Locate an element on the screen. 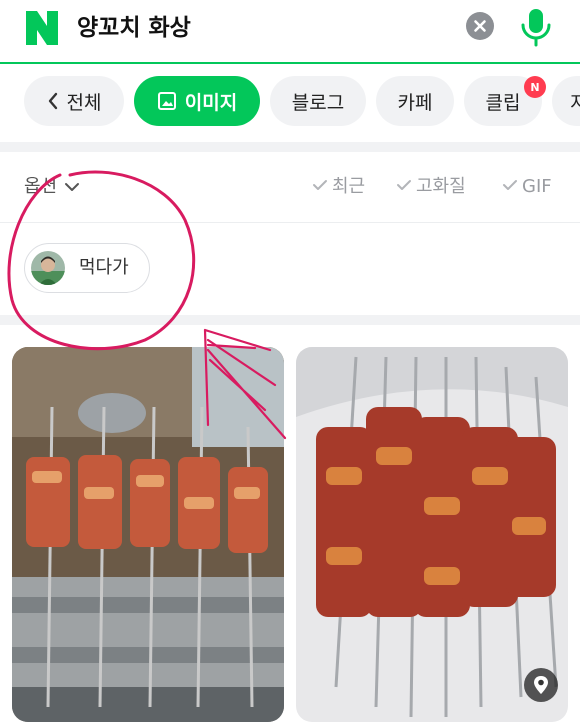  new-badge: N is located at coordinates (535, 87).